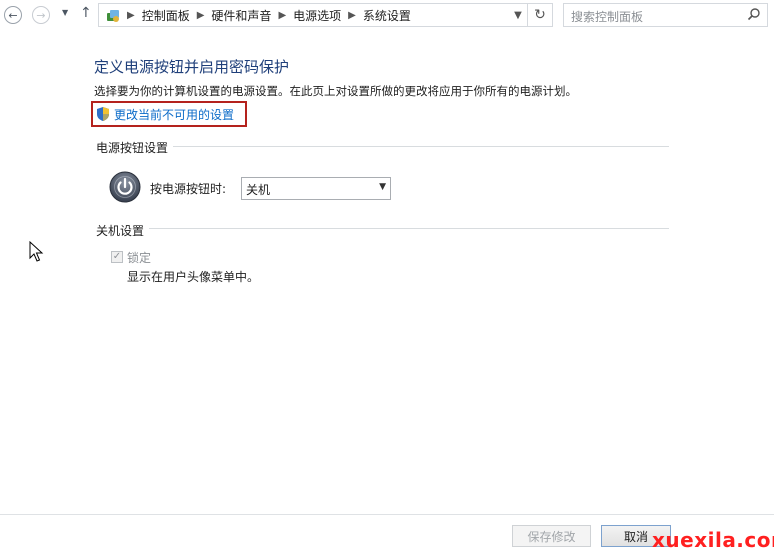 This screenshot has height=553, width=774. I want to click on breadcrumb: ▶ 控制面板 ▶ 硬件和声音 ▶ 电源选项 ▶ 系统设置, so click(269, 15).